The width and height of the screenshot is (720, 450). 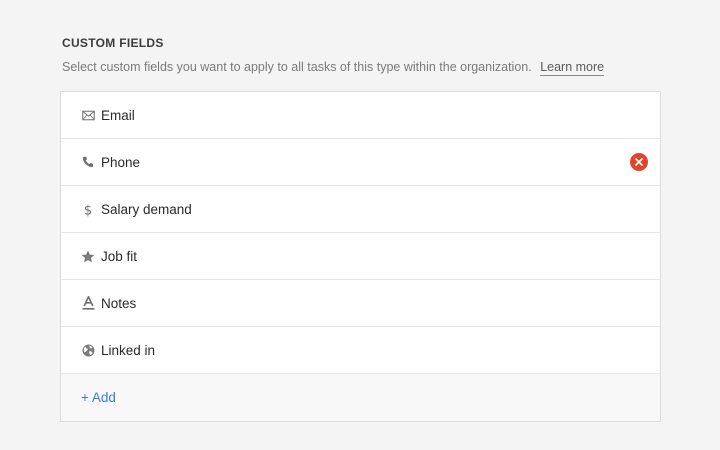 I want to click on field-label: Job fit, so click(x=119, y=256).